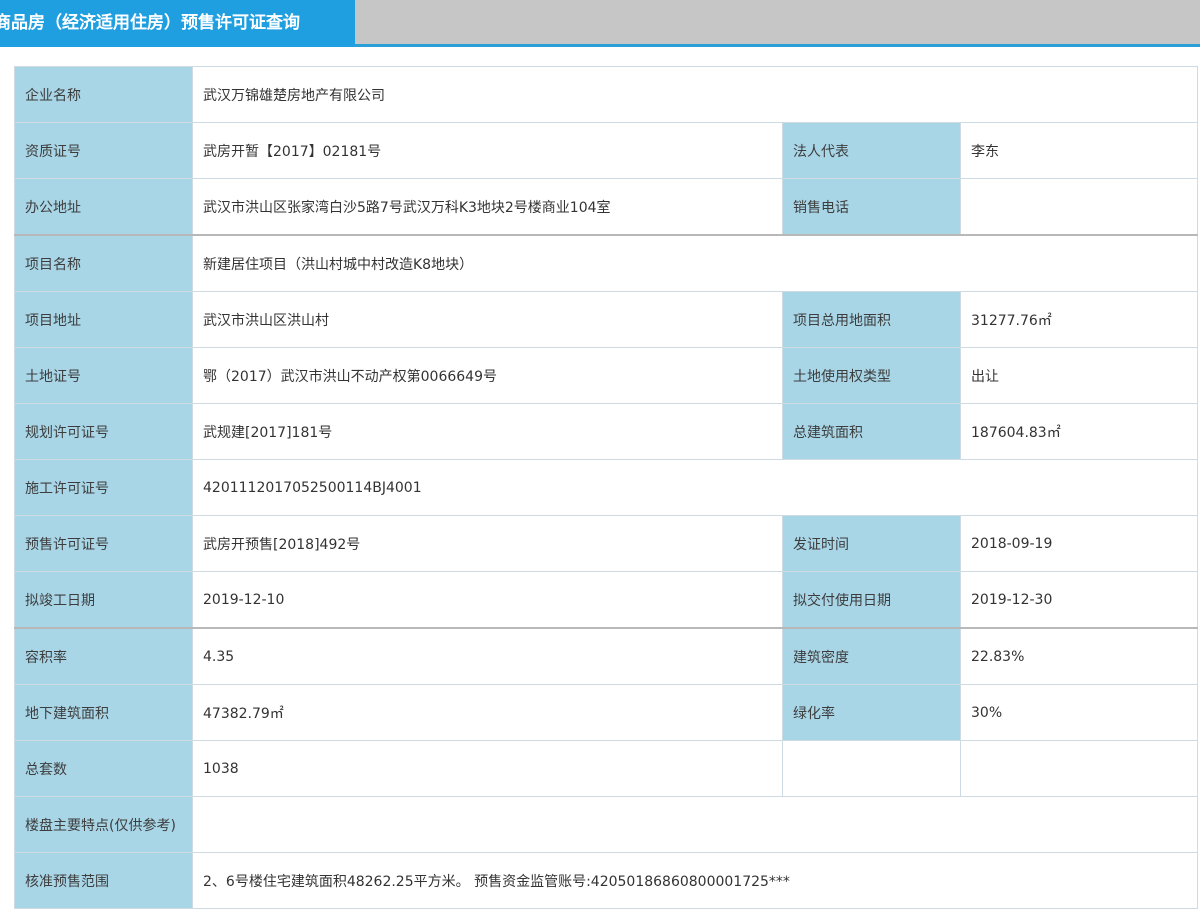 This screenshot has width=1200, height=909. I want to click on table-row: 楼盘主要特点(仅供参考), so click(606, 824).